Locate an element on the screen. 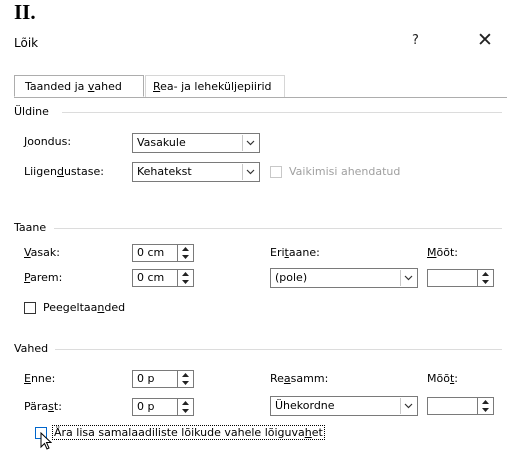 The image size is (507, 453). line-spacing-at-spinner is located at coordinates (486, 406).